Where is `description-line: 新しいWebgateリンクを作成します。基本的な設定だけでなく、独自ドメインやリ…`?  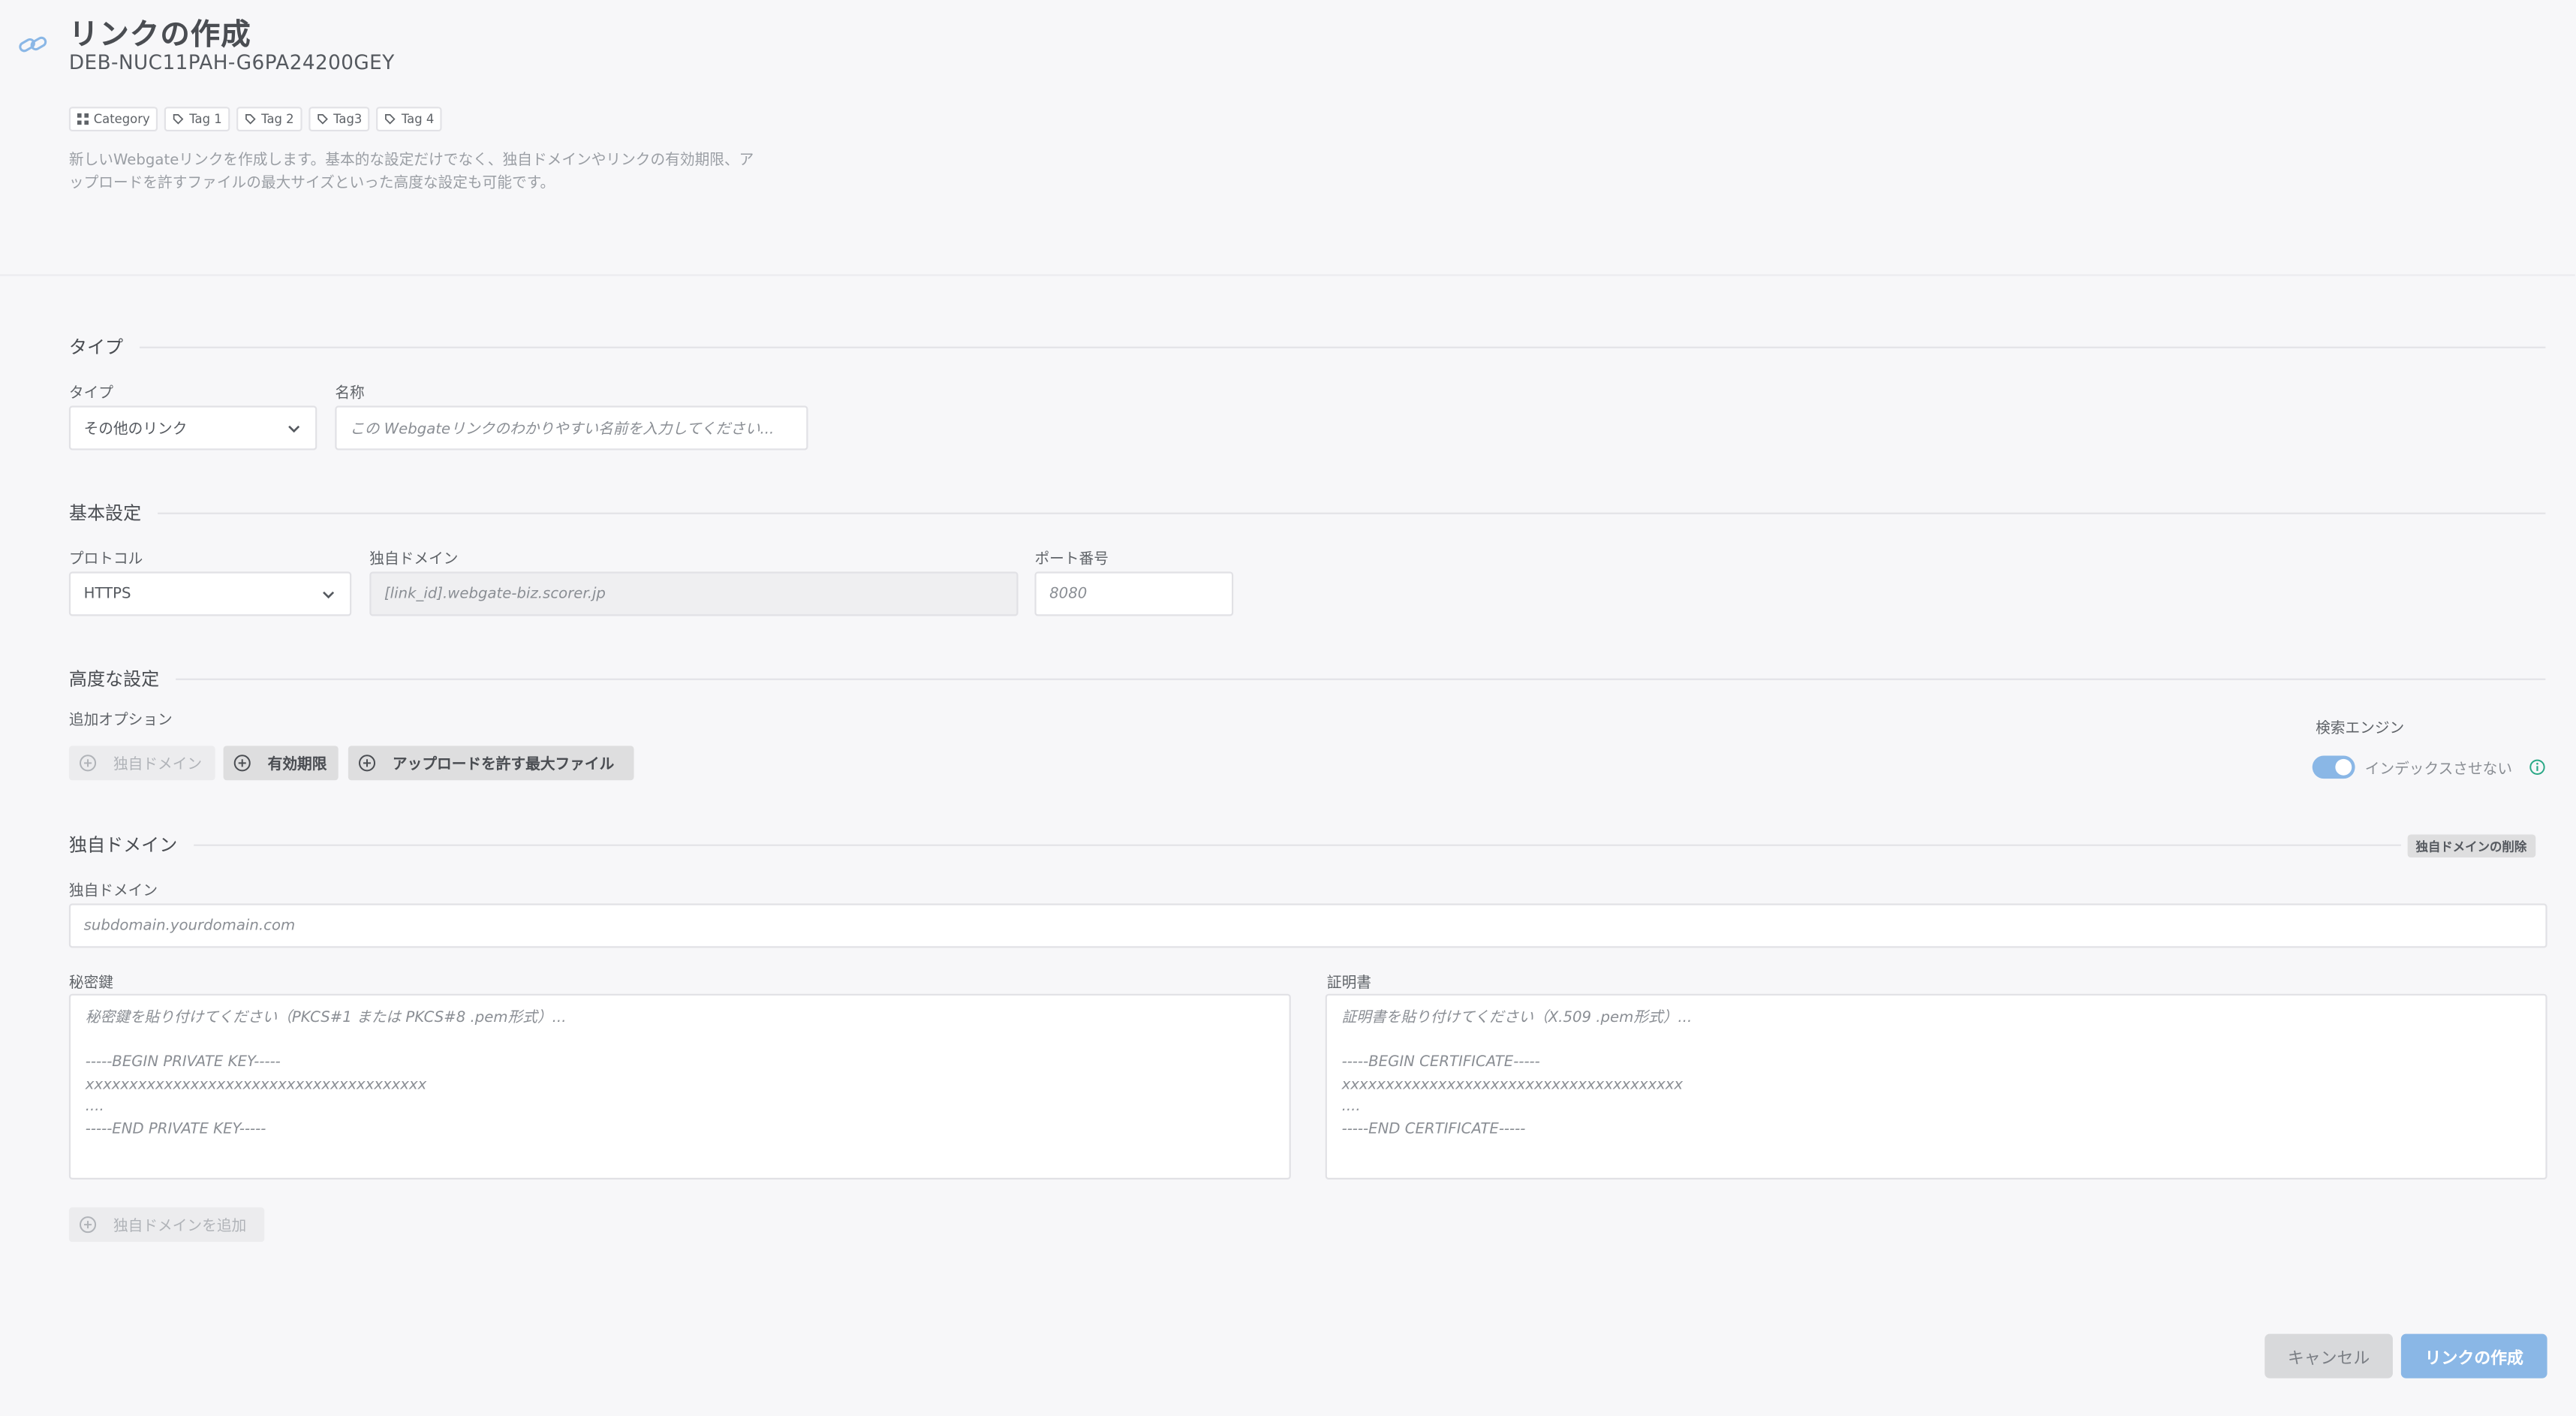 description-line: 新しいWebgateリンクを作成します。基本的な設定だけでなく、独自ドメインやリ… is located at coordinates (411, 161).